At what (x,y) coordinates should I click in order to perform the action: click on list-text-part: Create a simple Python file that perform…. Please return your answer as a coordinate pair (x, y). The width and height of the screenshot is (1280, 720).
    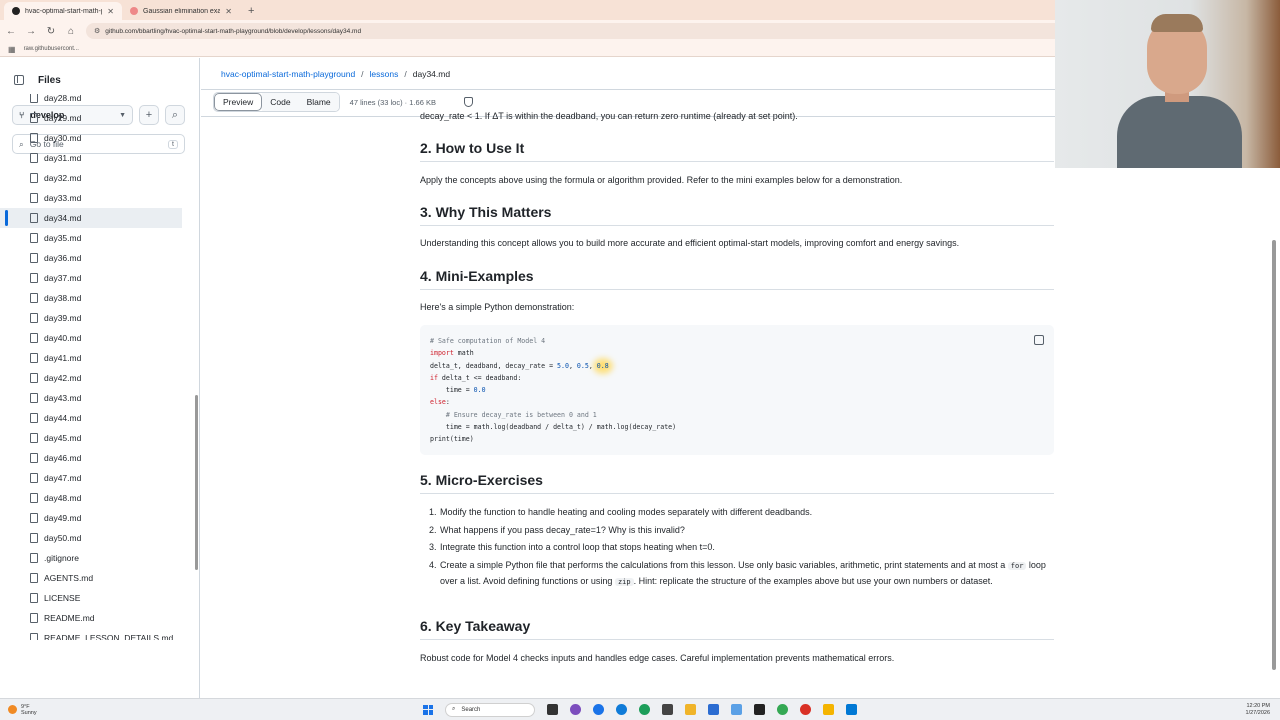
    Looking at the image, I should click on (724, 564).